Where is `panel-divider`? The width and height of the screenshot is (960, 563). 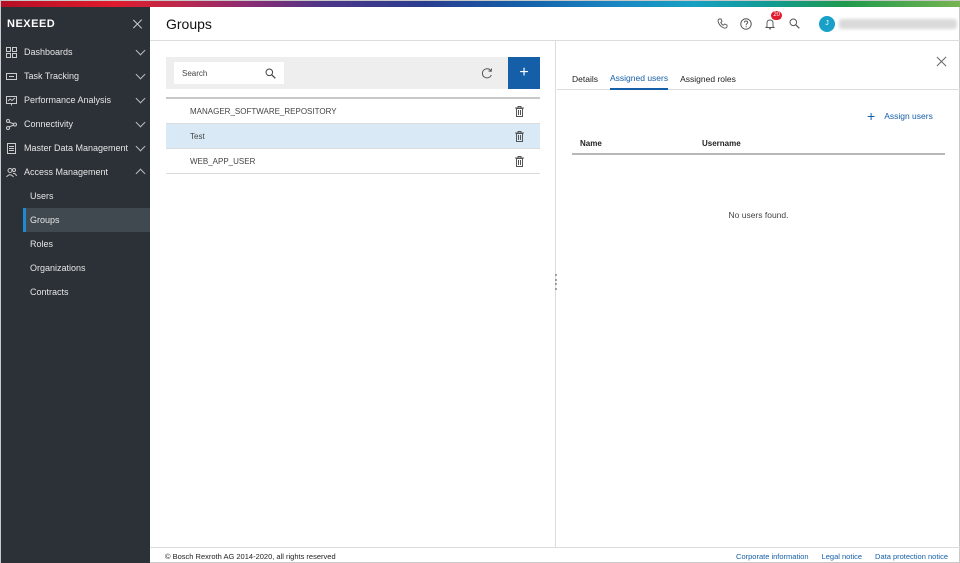
panel-divider is located at coordinates (555, 294).